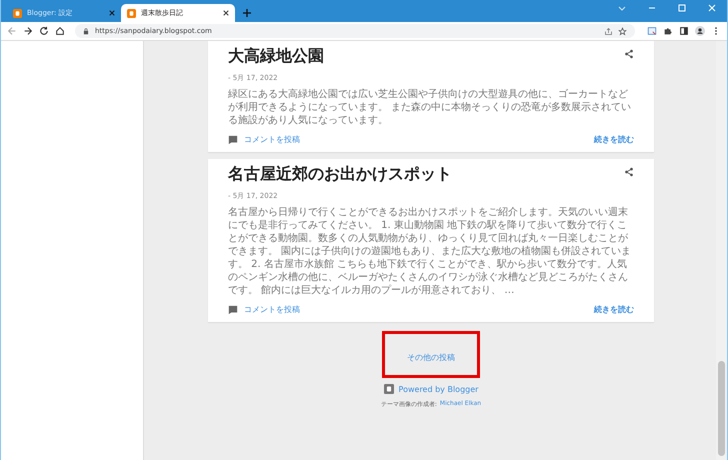 The width and height of the screenshot is (728, 460). I want to click on more-posts-link: その他の投稿, so click(431, 357).